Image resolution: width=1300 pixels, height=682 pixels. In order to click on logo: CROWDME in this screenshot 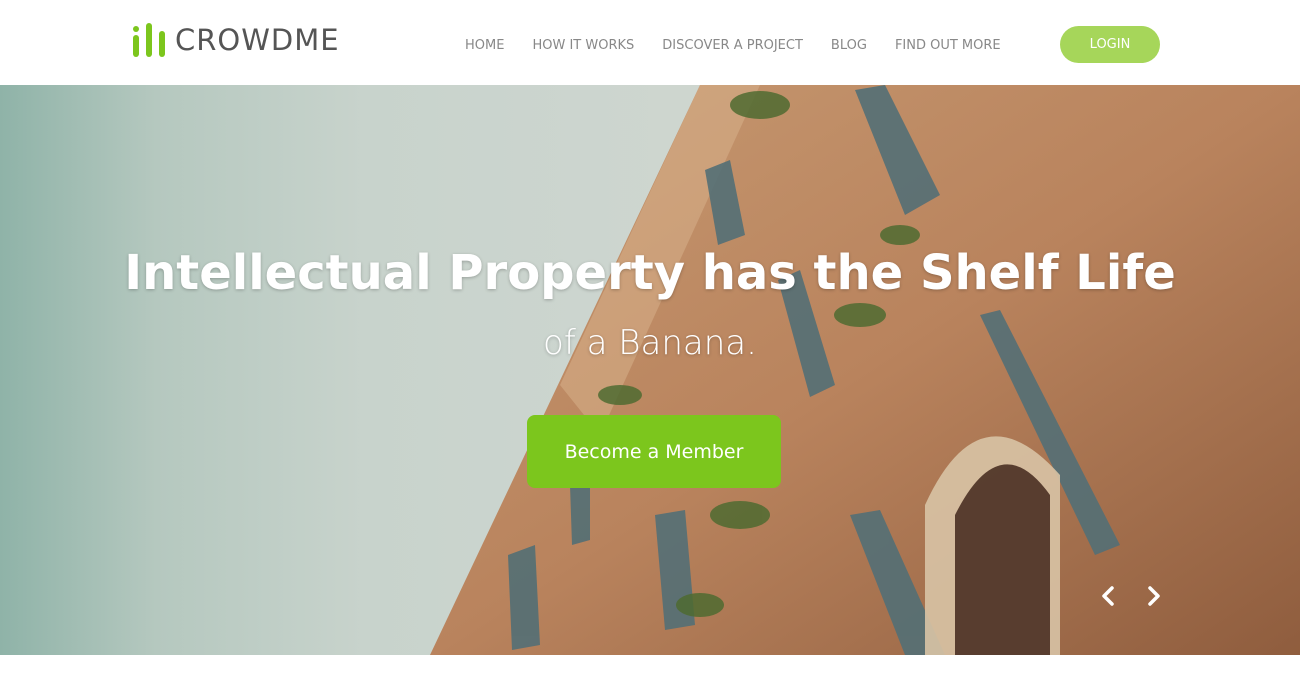, I will do `click(236, 40)`.